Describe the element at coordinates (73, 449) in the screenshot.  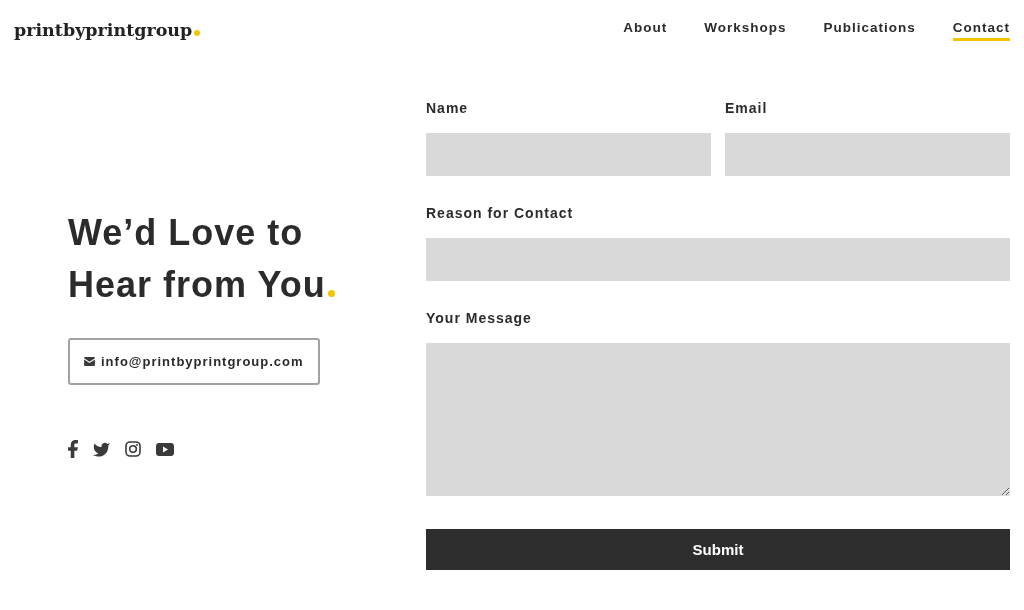
I see `facebook-icon` at that location.